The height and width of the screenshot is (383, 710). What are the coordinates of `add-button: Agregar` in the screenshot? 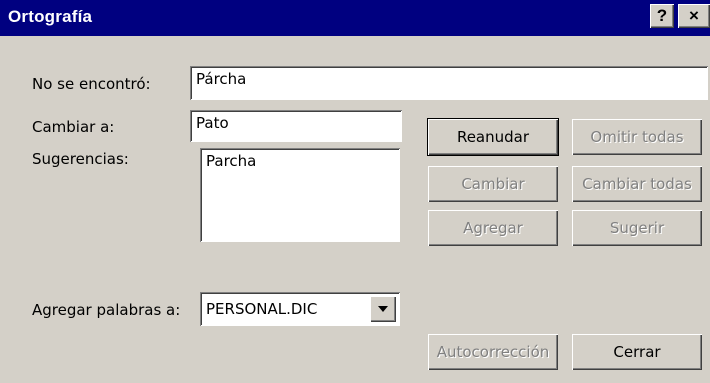 It's located at (493, 228).